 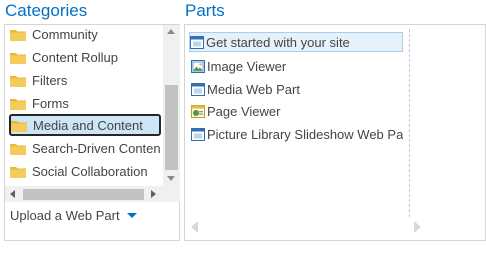 I want to click on categories-heading: Categories, so click(x=46, y=10).